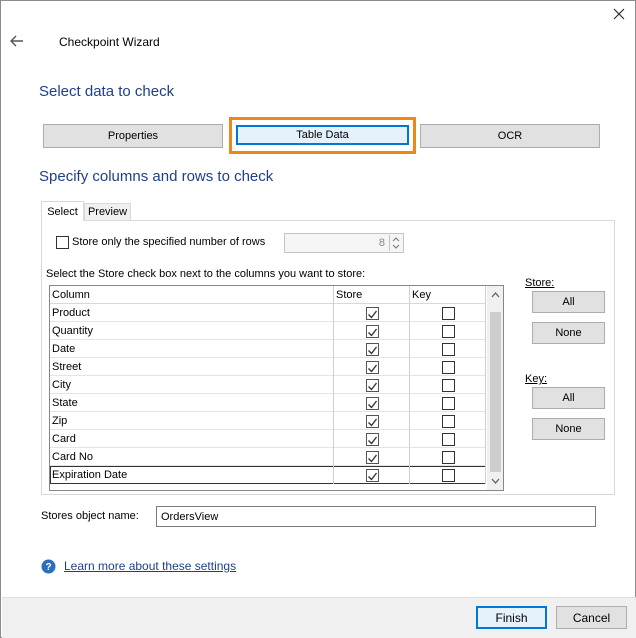 The image size is (636, 638). I want to click on scroll-down-icon, so click(495, 481).